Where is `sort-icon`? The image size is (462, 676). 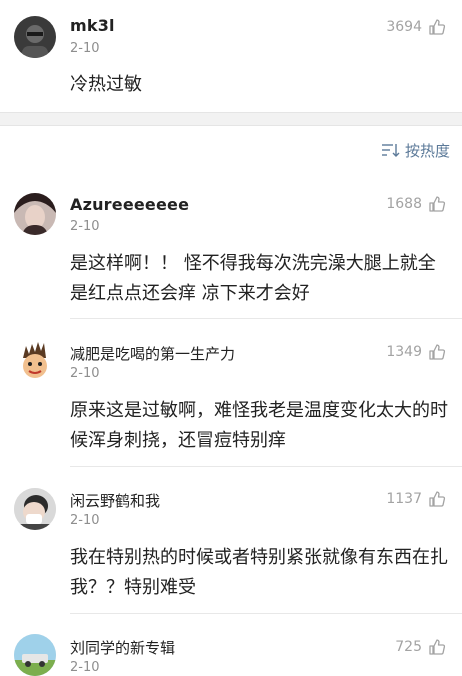 sort-icon is located at coordinates (390, 150).